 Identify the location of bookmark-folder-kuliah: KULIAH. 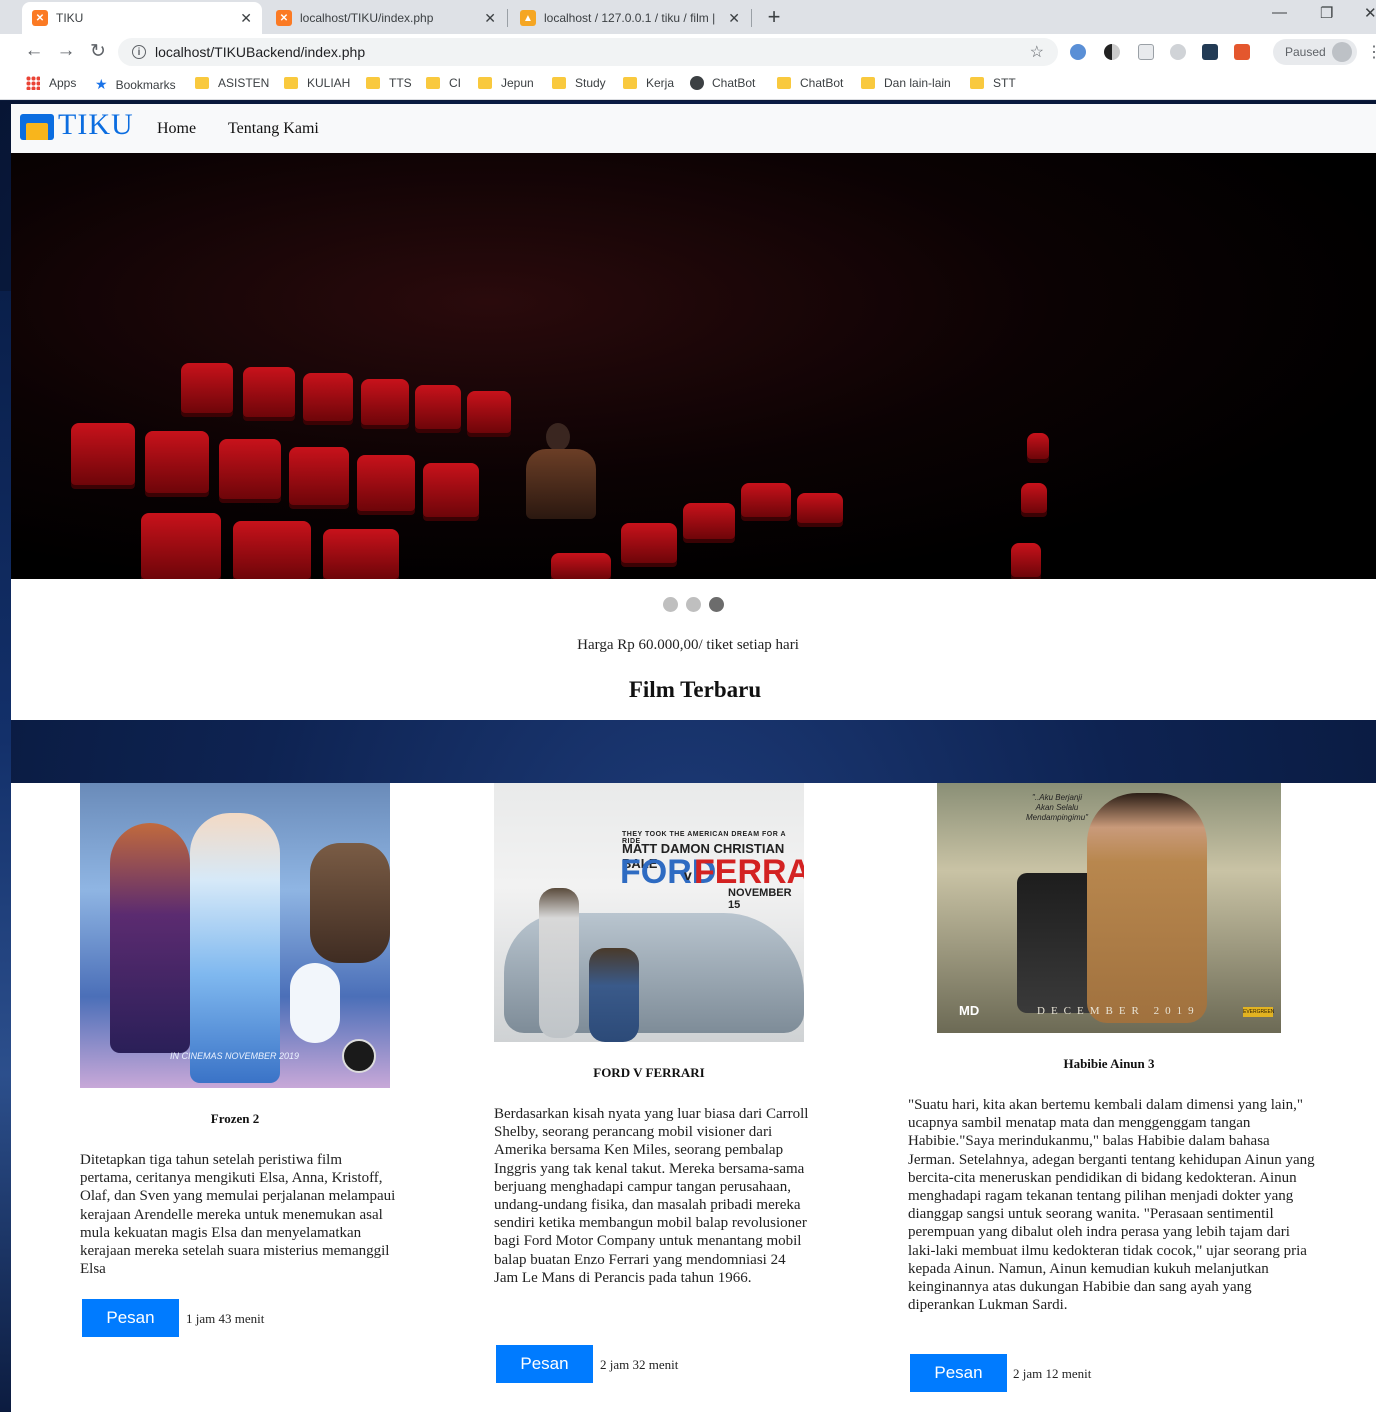
(317, 83).